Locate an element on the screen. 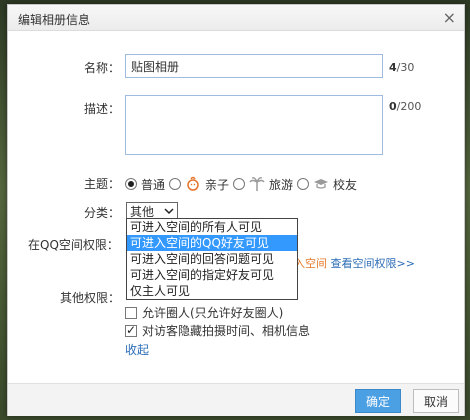 This screenshot has width=470, height=420. name-char-counter: 4/30 is located at coordinates (401, 67).